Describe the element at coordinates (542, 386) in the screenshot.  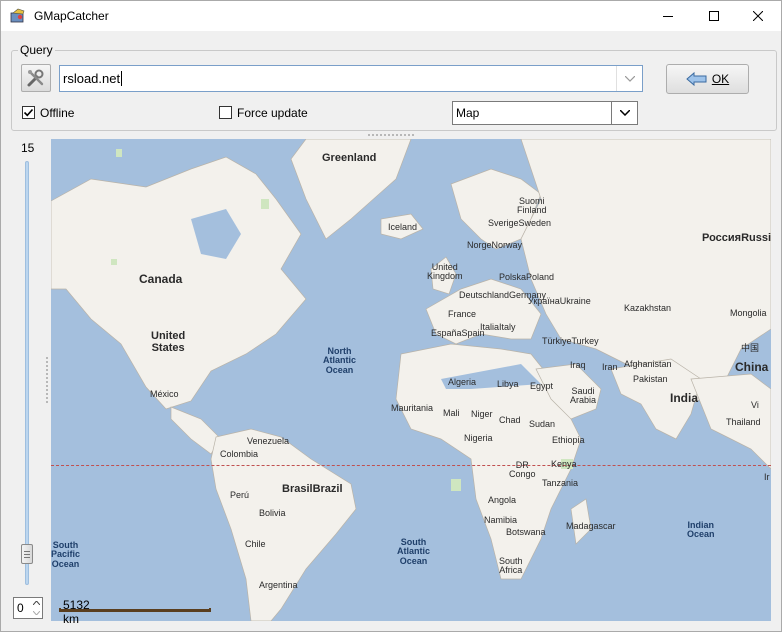
I see `map-label-egypt: Egypt` at that location.